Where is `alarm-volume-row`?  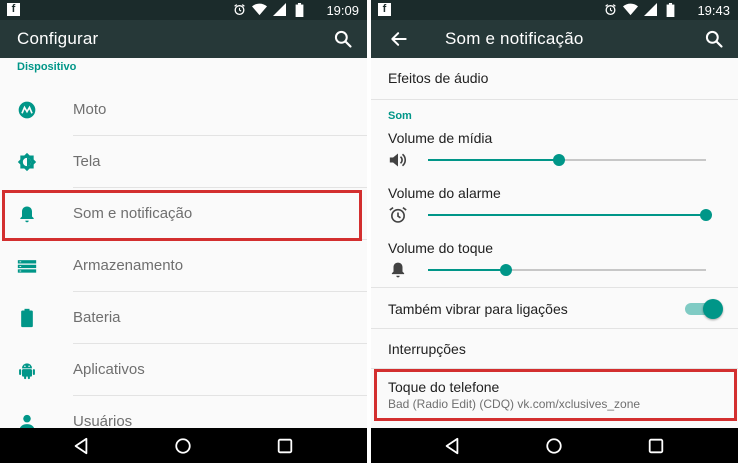
alarm-volume-row is located at coordinates (554, 215).